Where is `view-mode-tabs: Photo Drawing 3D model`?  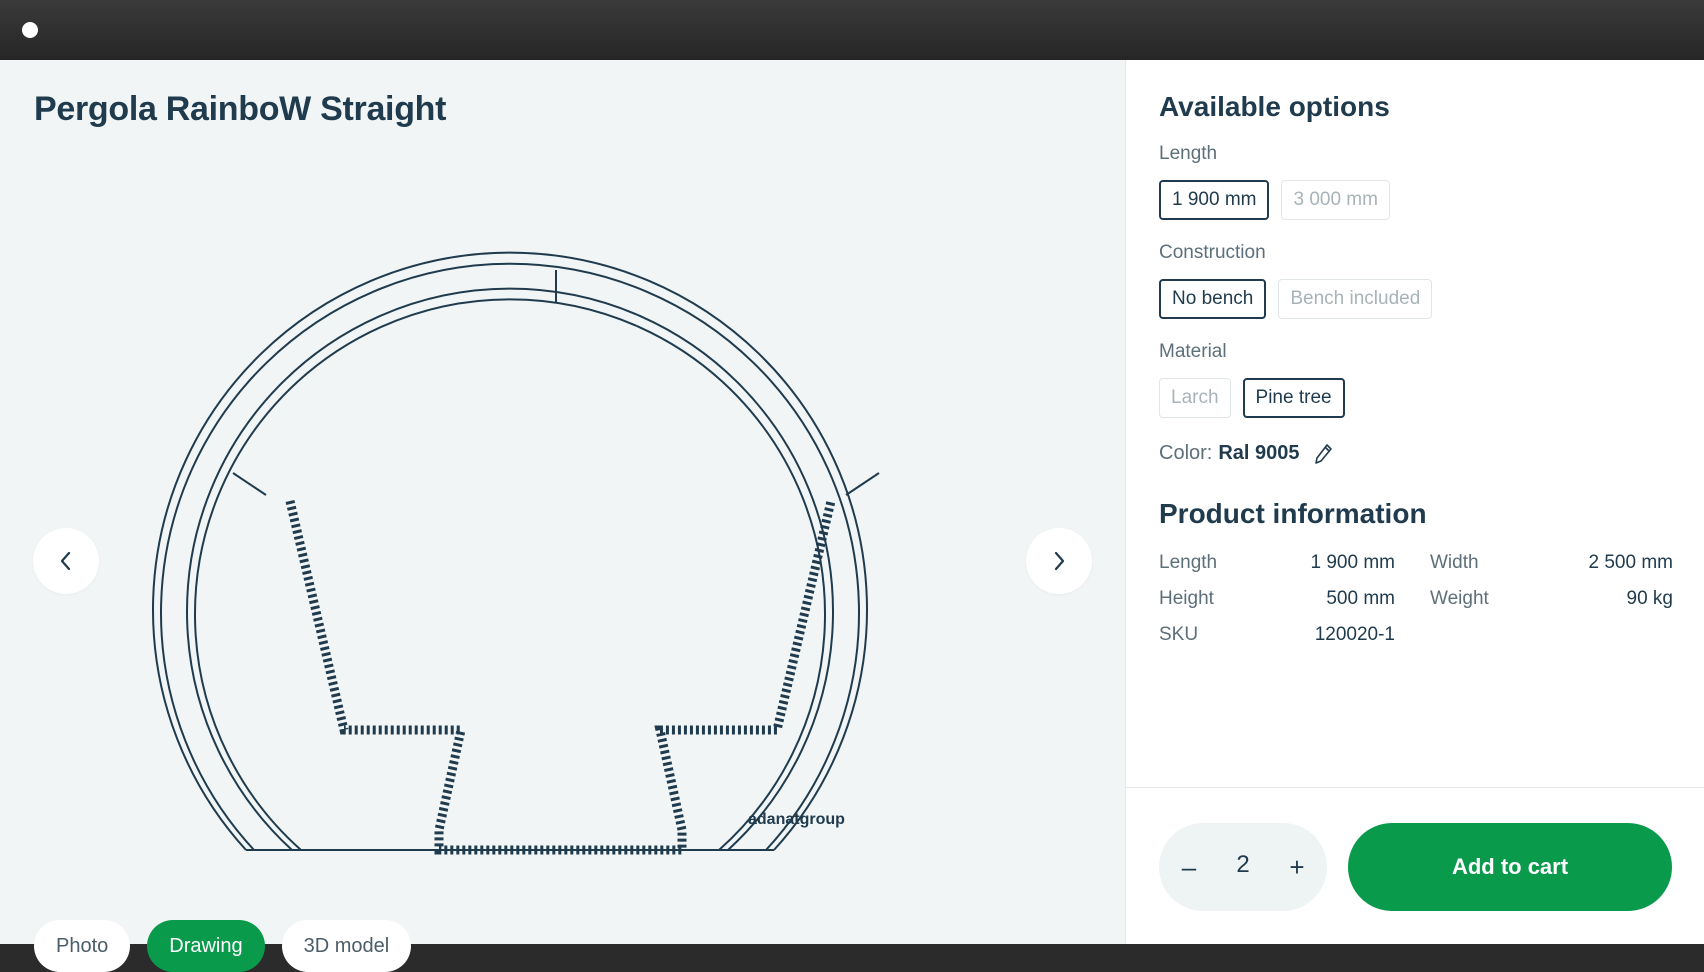
view-mode-tabs: Photo Drawing 3D model is located at coordinates (223, 946).